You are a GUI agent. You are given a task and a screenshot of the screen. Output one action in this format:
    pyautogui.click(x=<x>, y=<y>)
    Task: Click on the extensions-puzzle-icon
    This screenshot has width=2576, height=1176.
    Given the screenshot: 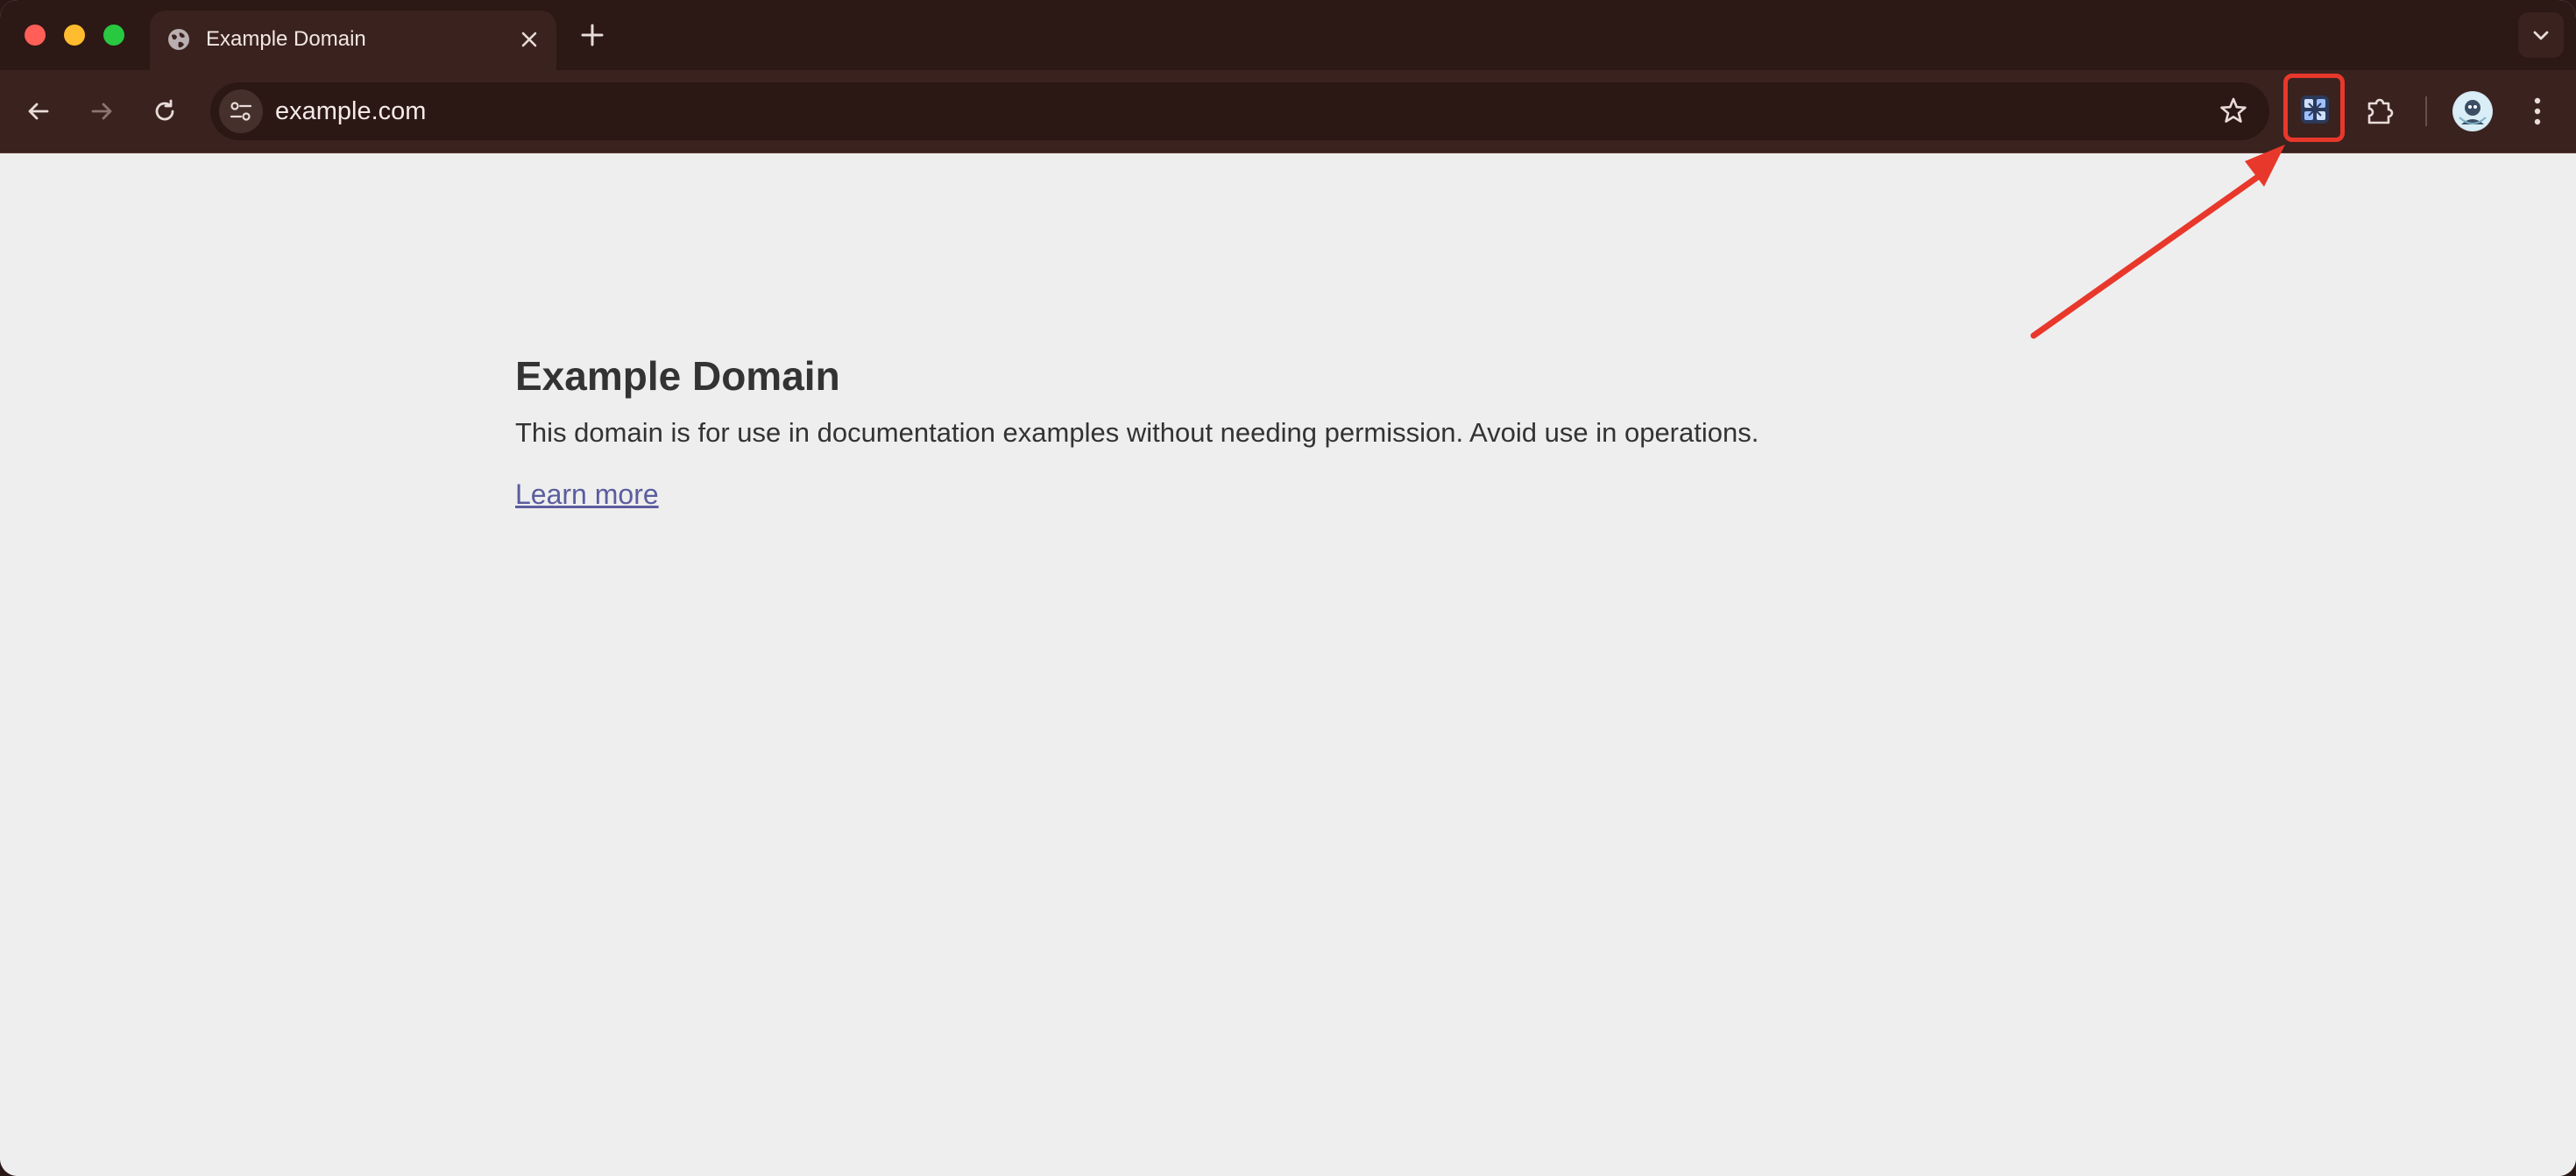 What is the action you would take?
    pyautogui.click(x=2380, y=111)
    